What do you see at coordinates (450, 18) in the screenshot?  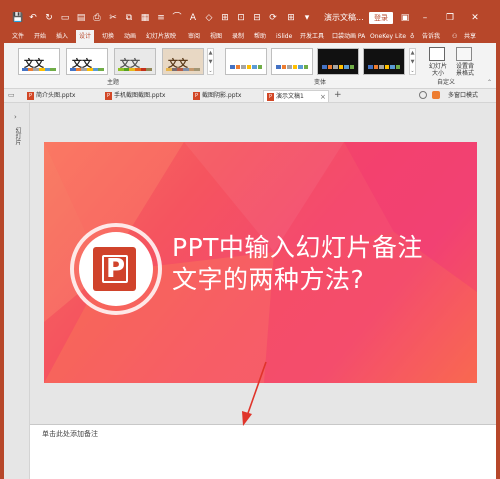 I see `restore-icon: ❐` at bounding box center [450, 18].